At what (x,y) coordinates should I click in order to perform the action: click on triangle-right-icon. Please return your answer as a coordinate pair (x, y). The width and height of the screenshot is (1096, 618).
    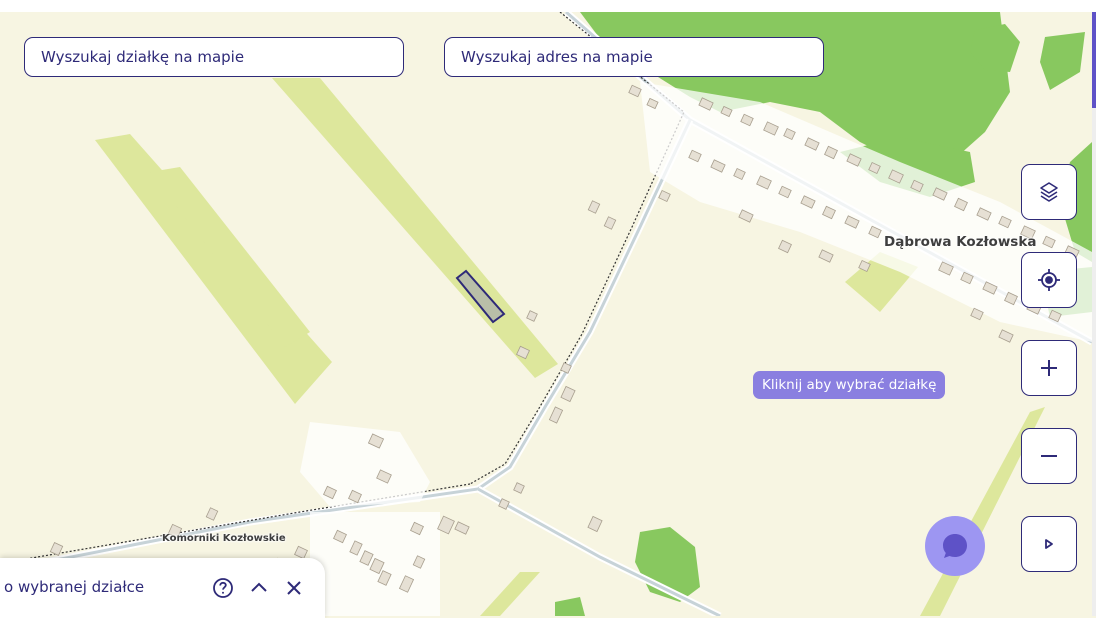
    Looking at the image, I should click on (1049, 544).